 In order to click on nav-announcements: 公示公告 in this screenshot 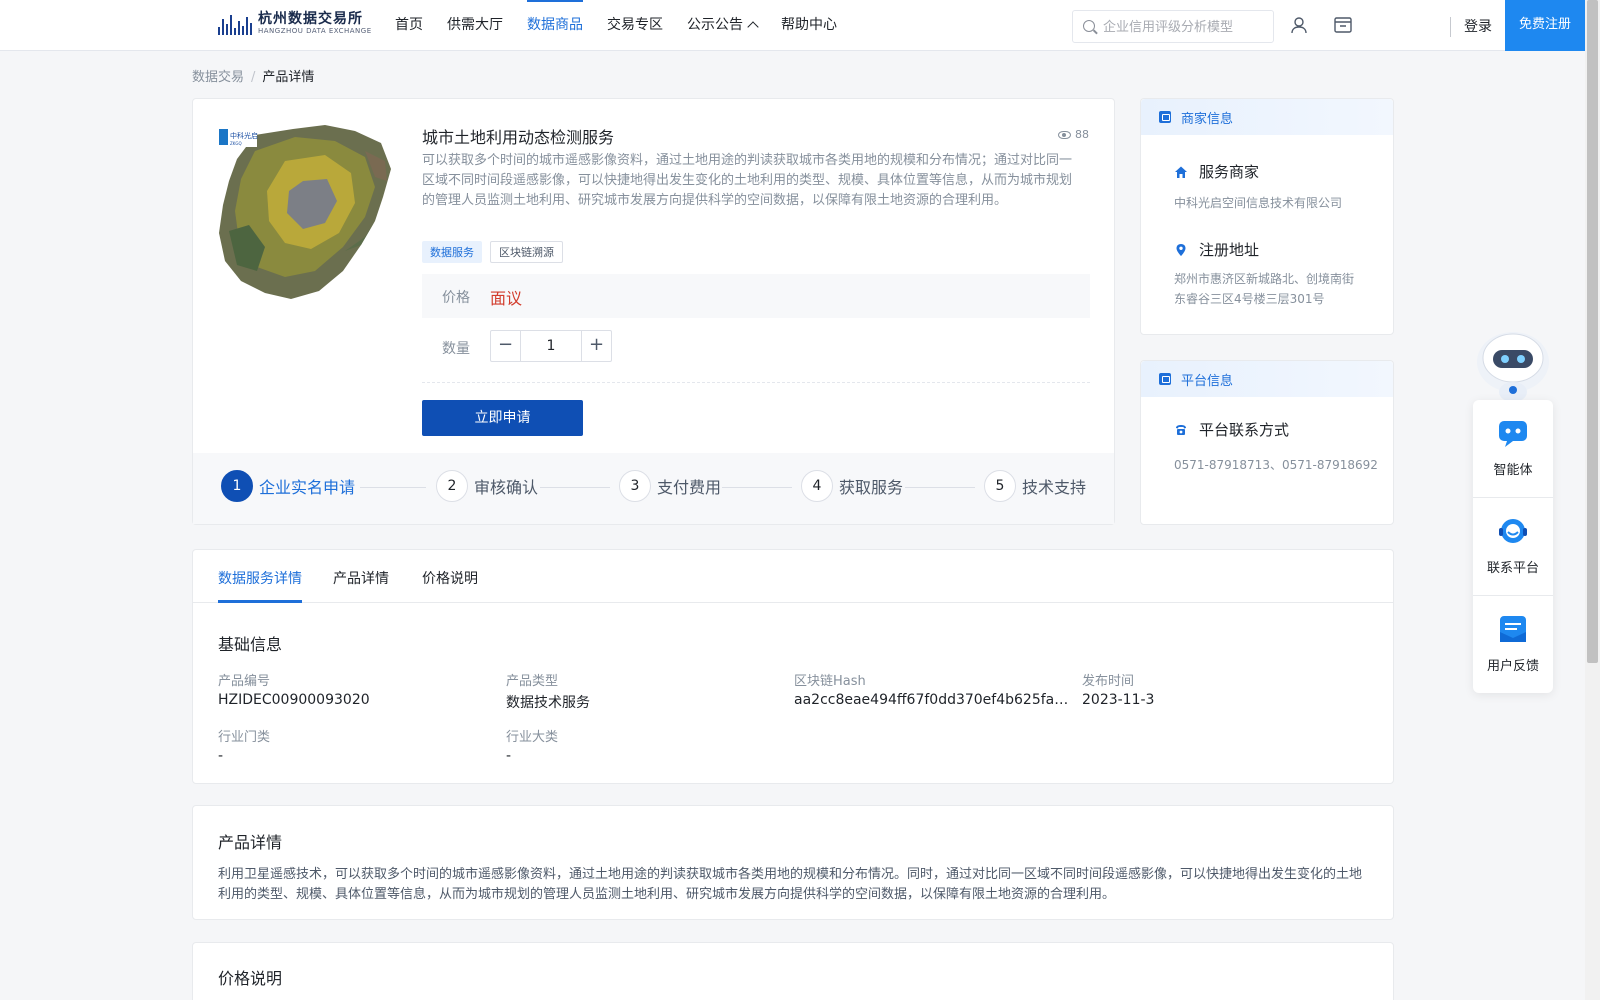, I will do `click(723, 25)`.